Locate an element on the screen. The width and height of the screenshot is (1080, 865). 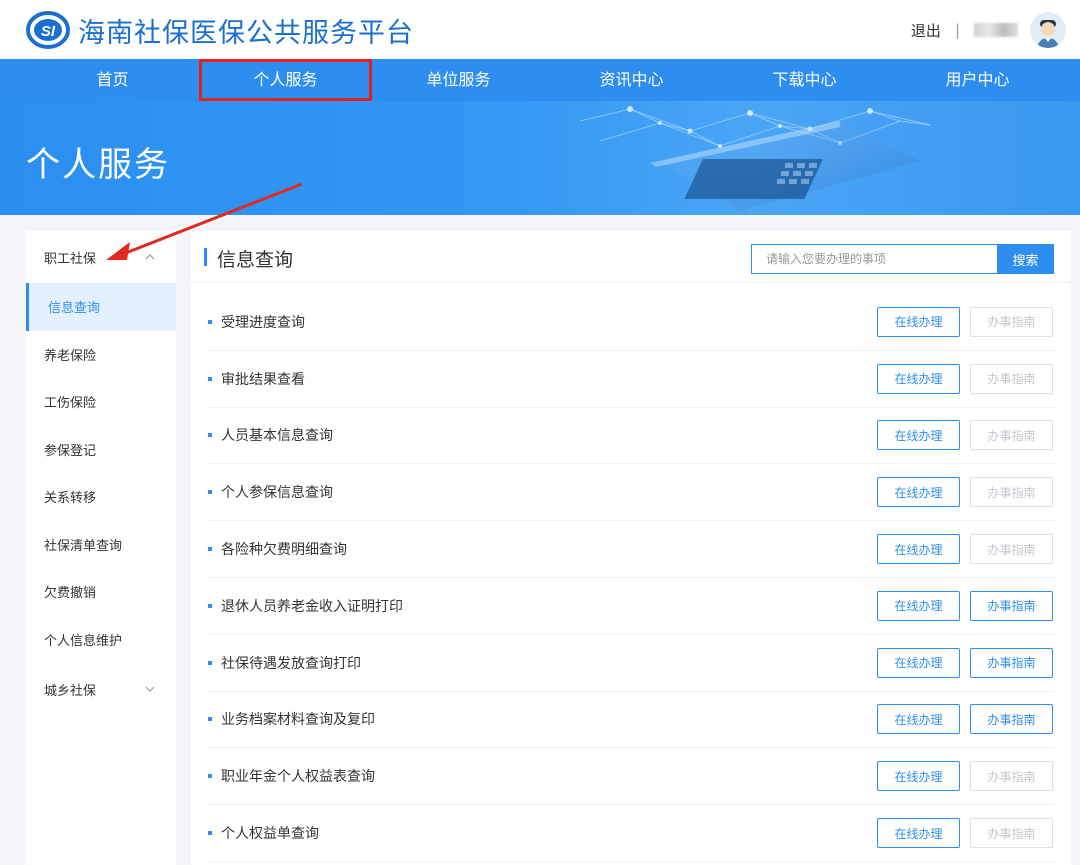
banner-title: 个人服务 is located at coordinates (98, 165).